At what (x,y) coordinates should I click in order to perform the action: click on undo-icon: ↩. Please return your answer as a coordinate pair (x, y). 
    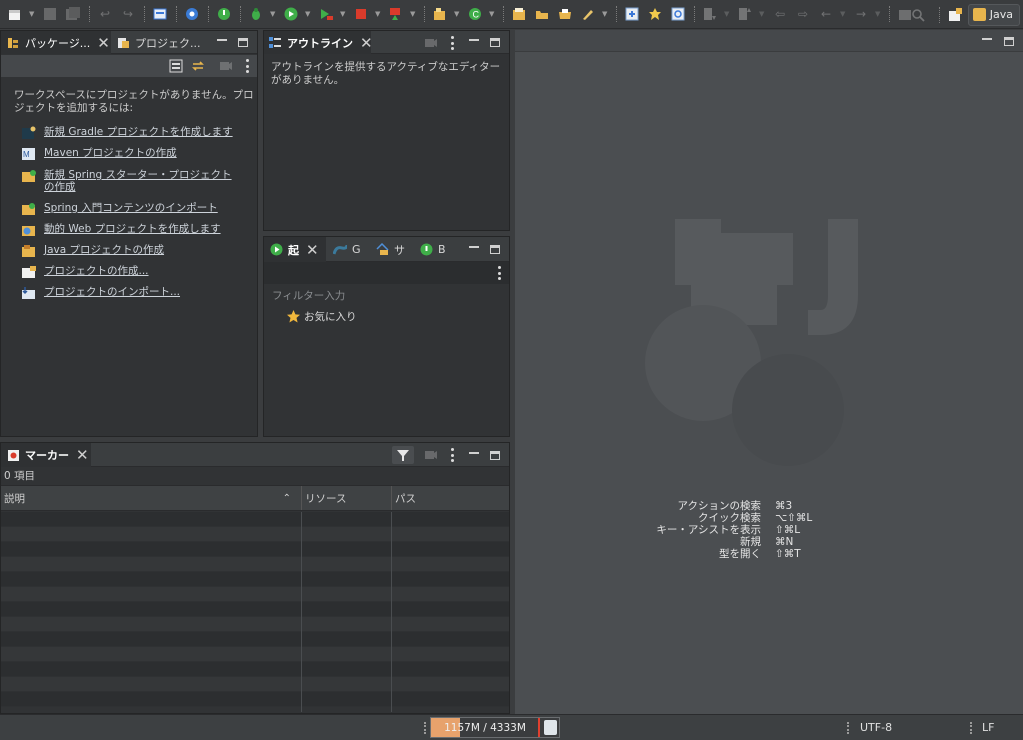
    Looking at the image, I should click on (105, 14).